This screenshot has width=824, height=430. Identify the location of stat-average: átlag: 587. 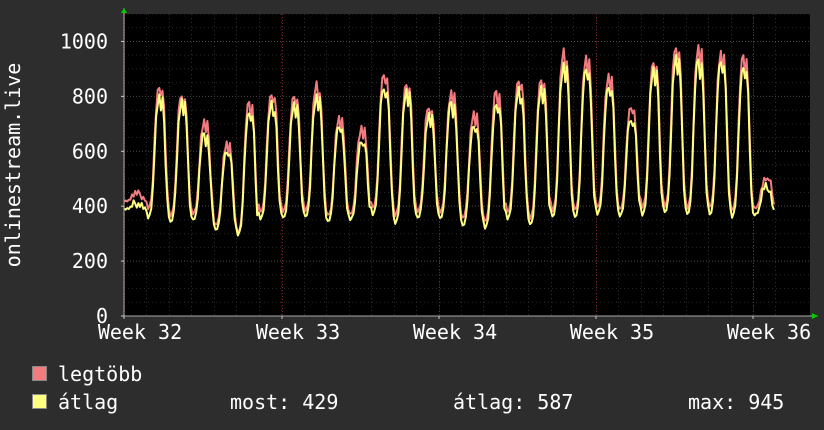
(513, 402).